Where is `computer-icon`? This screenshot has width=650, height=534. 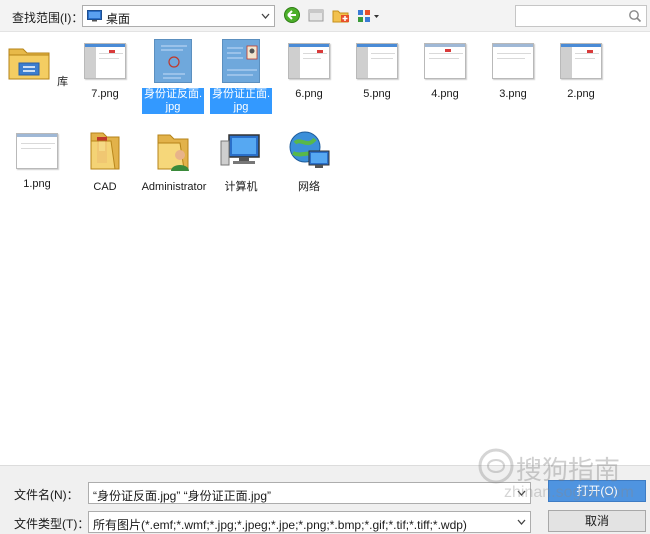 computer-icon is located at coordinates (240, 150).